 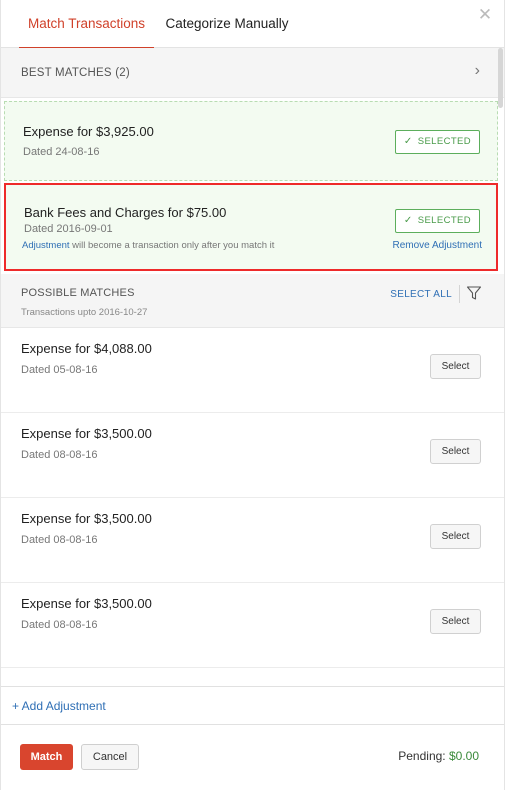 What do you see at coordinates (252, 73) in the screenshot?
I see `best-matches-header: BEST MATCHES (2) ›` at bounding box center [252, 73].